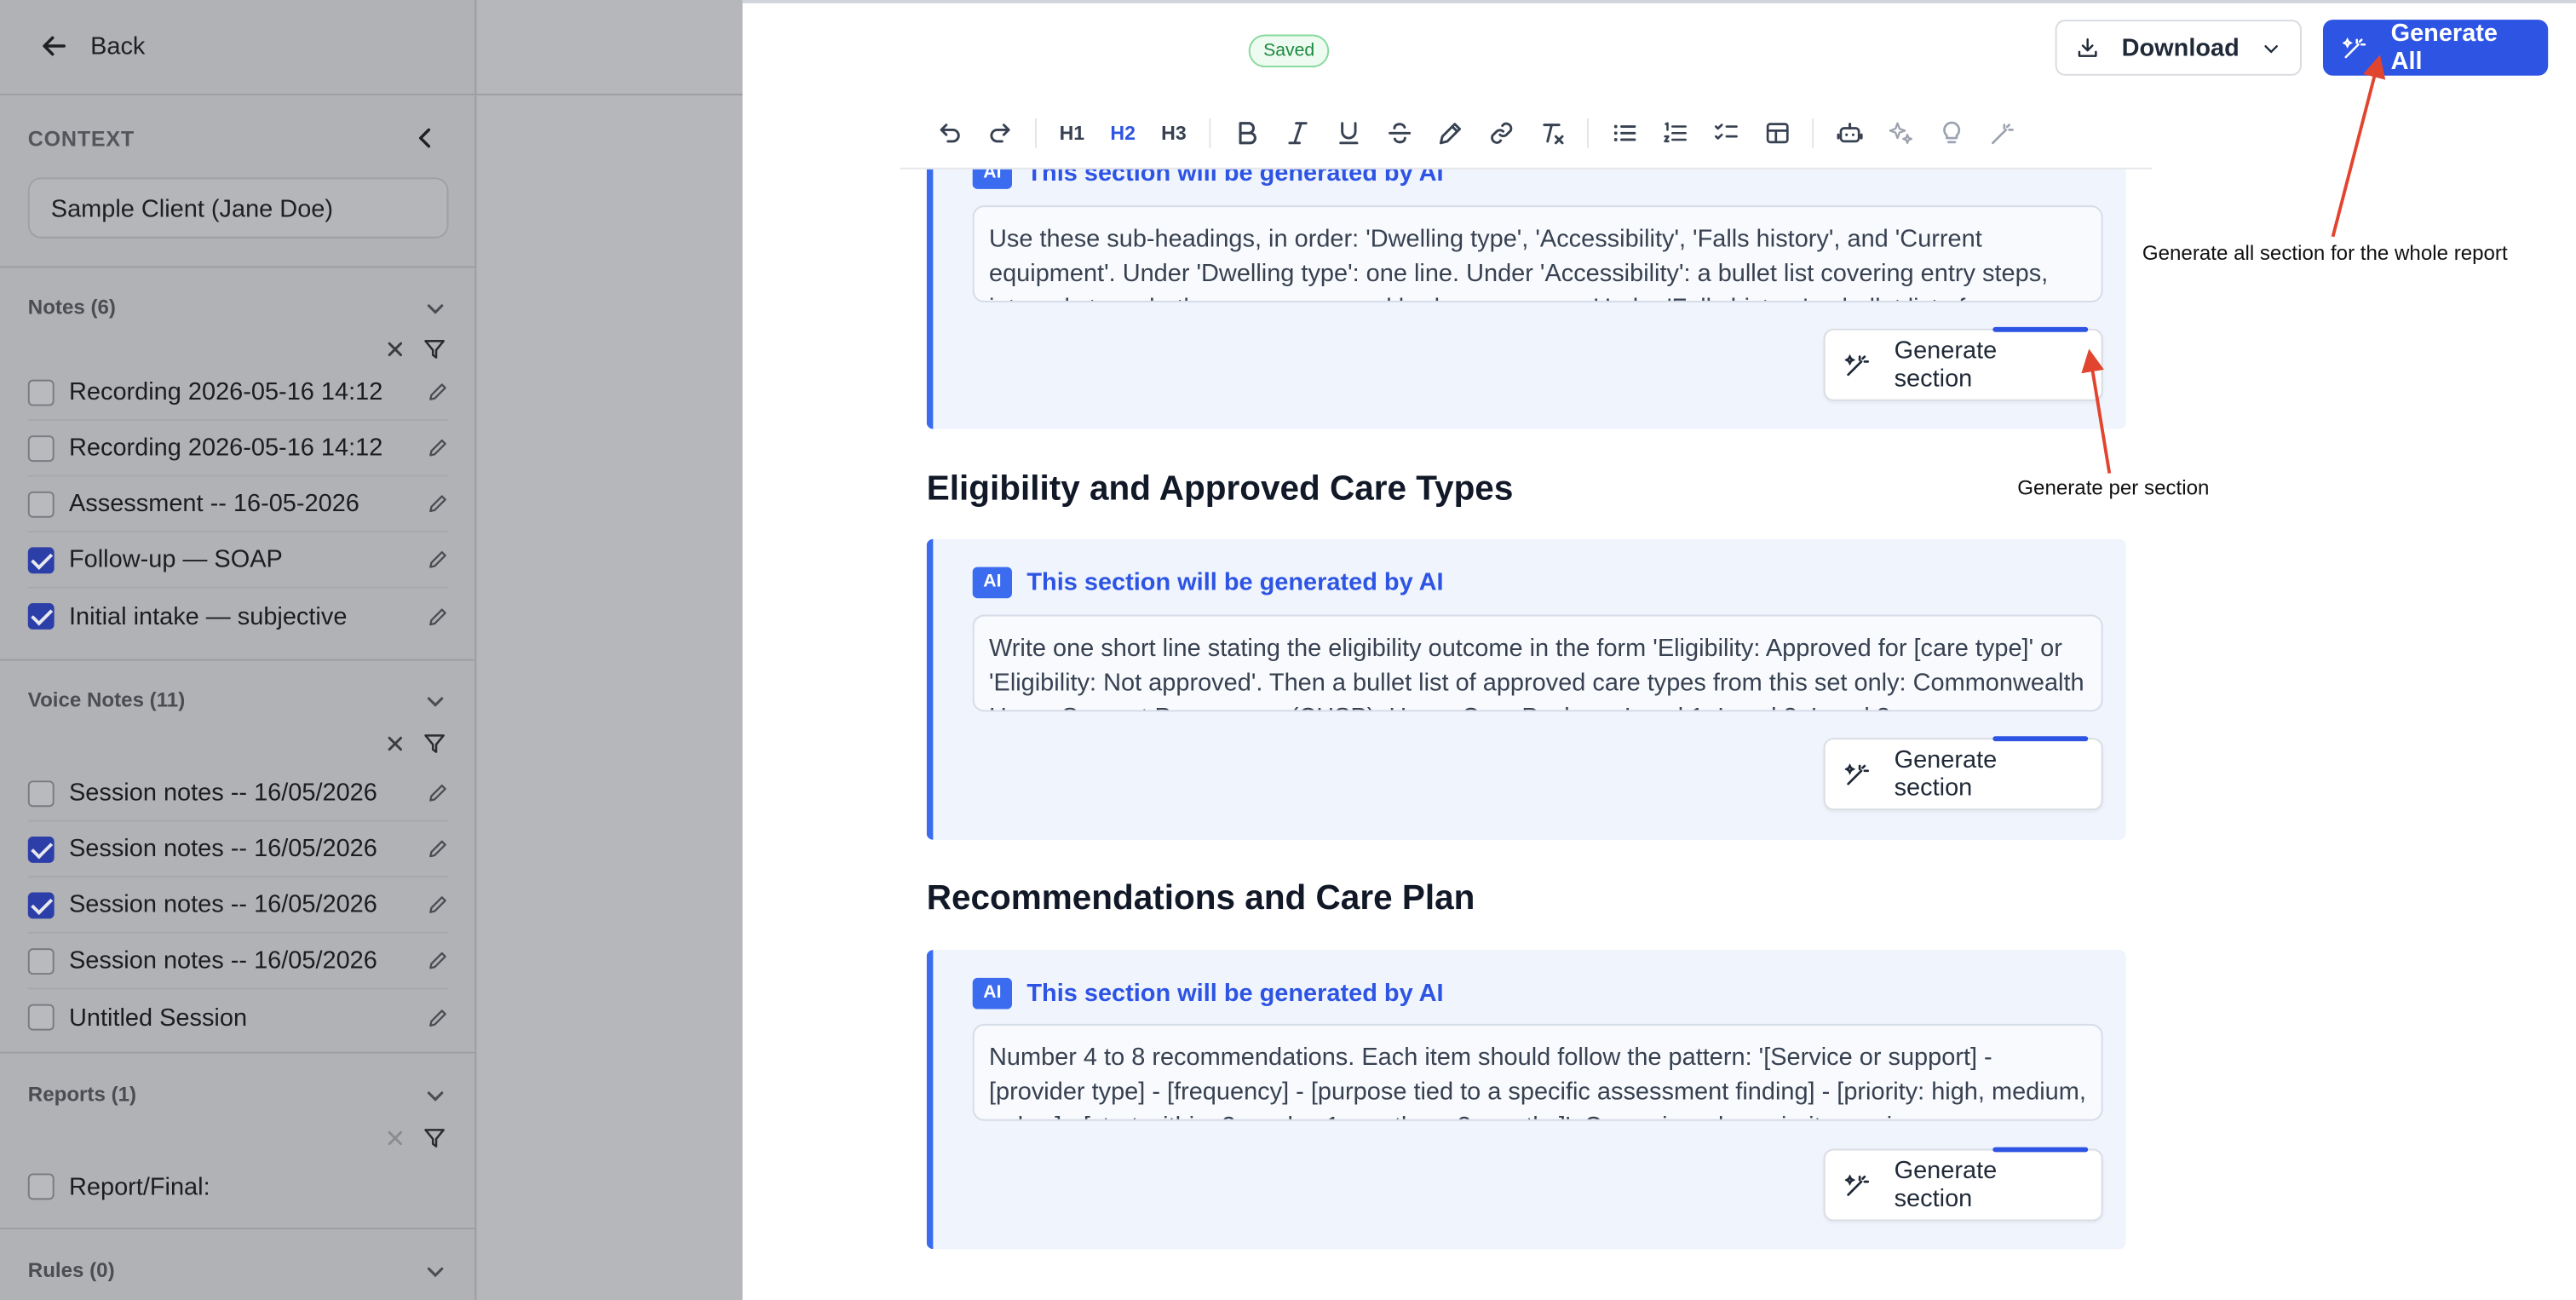 The image size is (2576, 1300). What do you see at coordinates (426, 138) in the screenshot?
I see `collapse-sidebar-icon` at bounding box center [426, 138].